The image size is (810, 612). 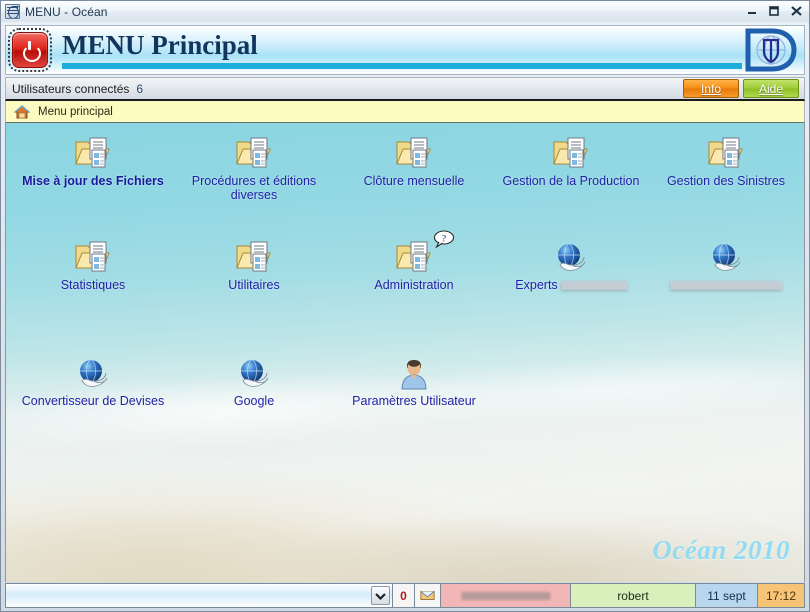 What do you see at coordinates (781, 595) in the screenshot?
I see `status-time: 17:12` at bounding box center [781, 595].